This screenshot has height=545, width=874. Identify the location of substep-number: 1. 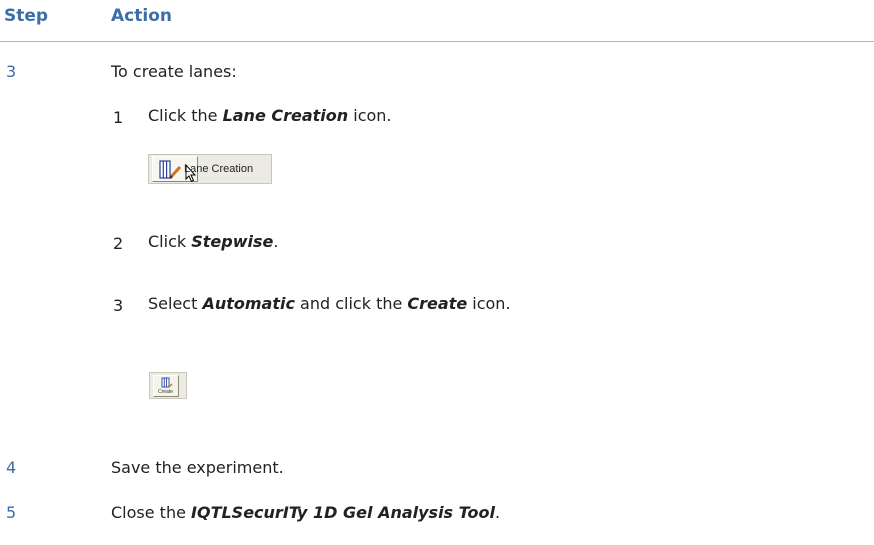
(118, 117).